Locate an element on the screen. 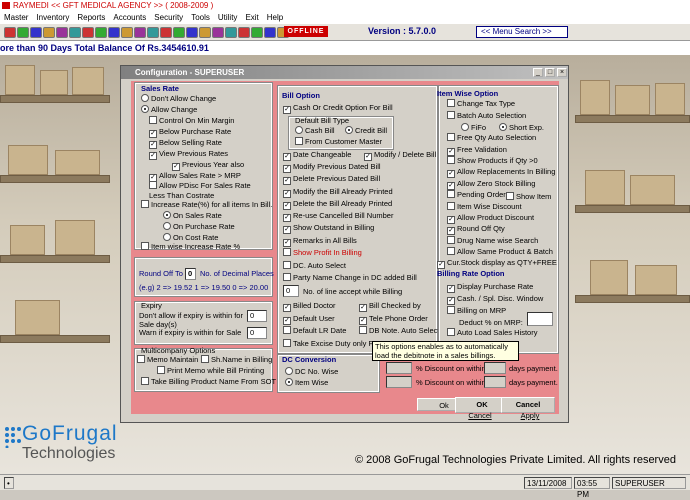  toolbar-button-5-icon is located at coordinates (62, 32).